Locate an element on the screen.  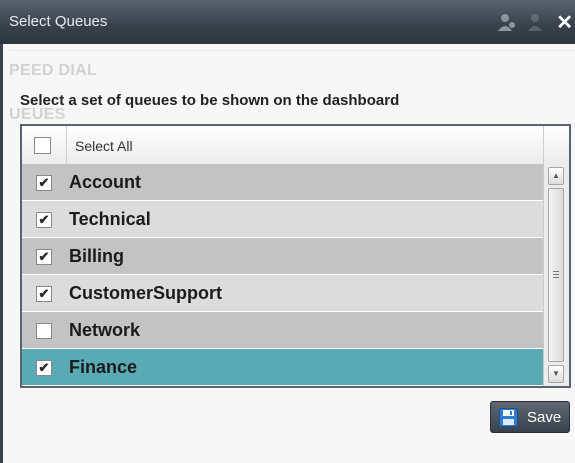
queue-row-billing: ✔ Billing is located at coordinates (282, 256).